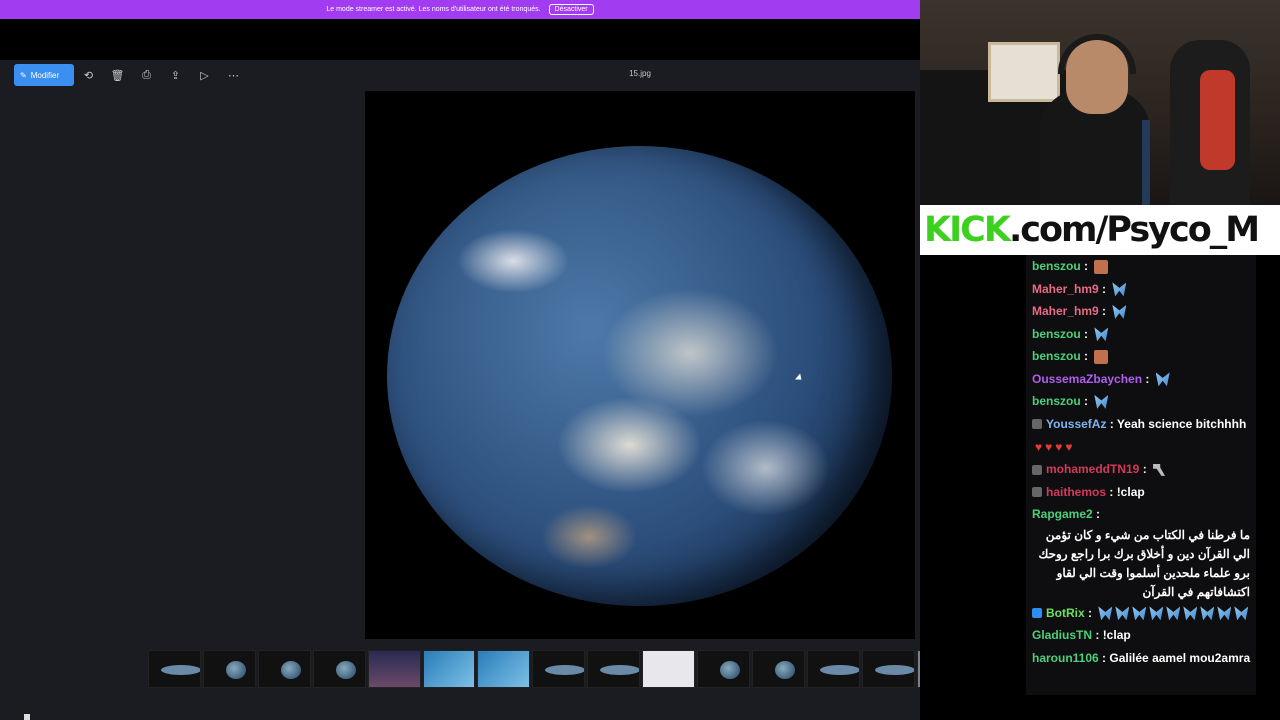 The image size is (1280, 720). I want to click on chat-username: haithemos, so click(1076, 492).